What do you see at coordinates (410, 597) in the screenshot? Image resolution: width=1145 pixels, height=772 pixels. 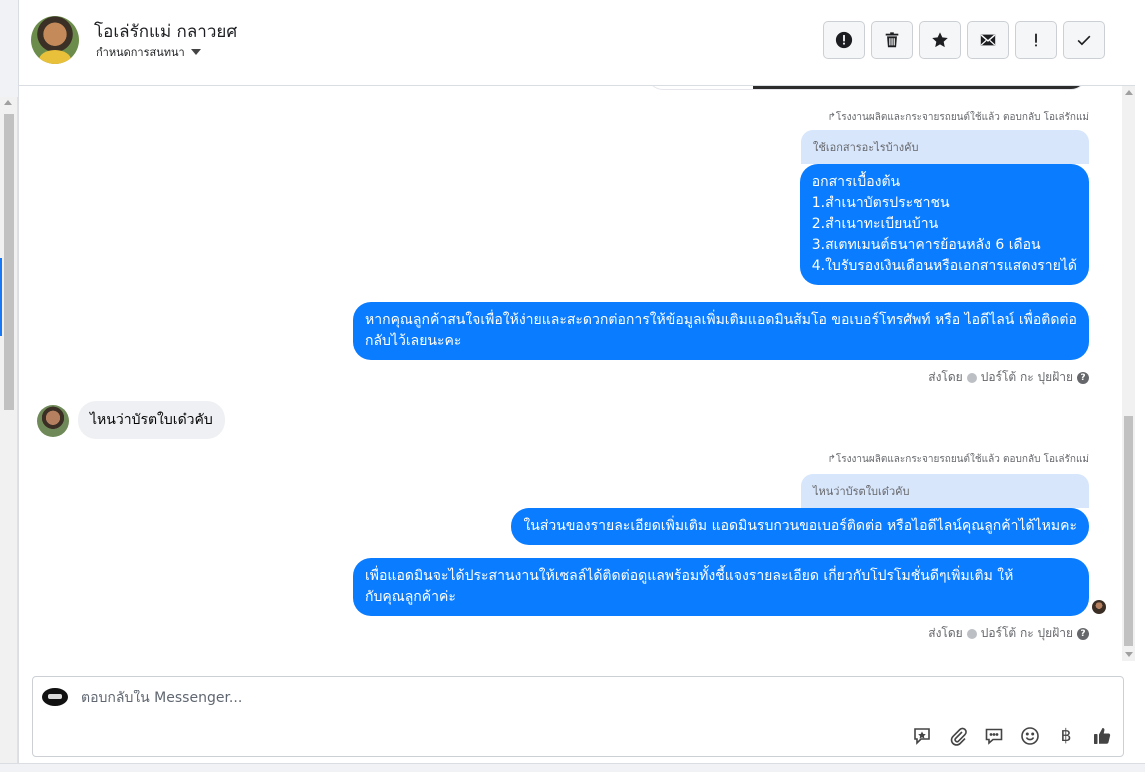 I see `message-line: กับคุณลูกค้าค่ะ` at bounding box center [410, 597].